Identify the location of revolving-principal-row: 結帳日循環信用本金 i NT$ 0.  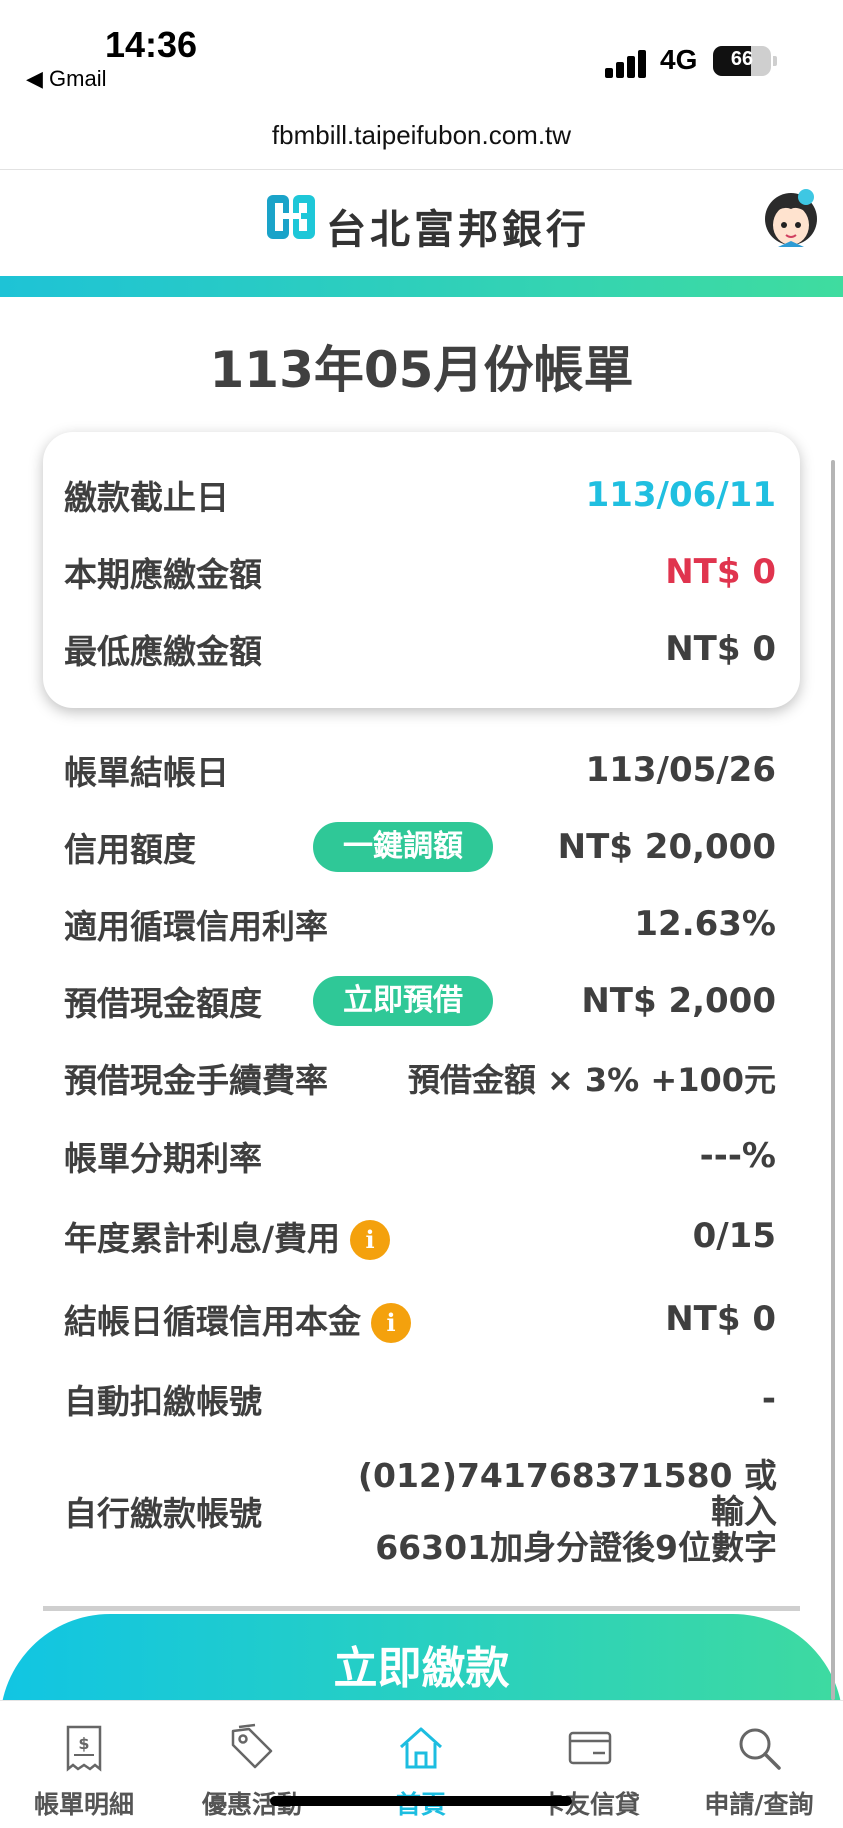
(420, 1319).